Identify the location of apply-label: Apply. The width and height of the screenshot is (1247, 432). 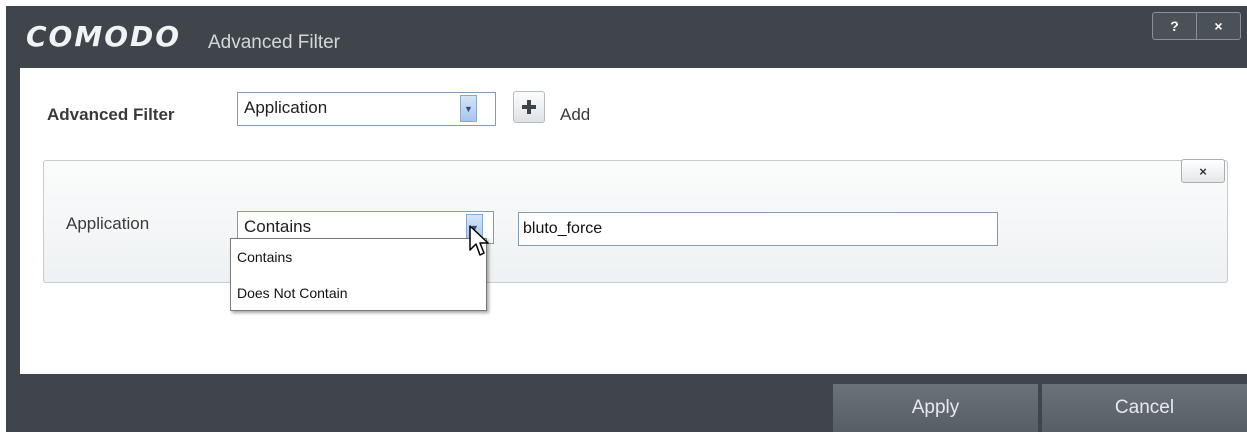
(935, 407).